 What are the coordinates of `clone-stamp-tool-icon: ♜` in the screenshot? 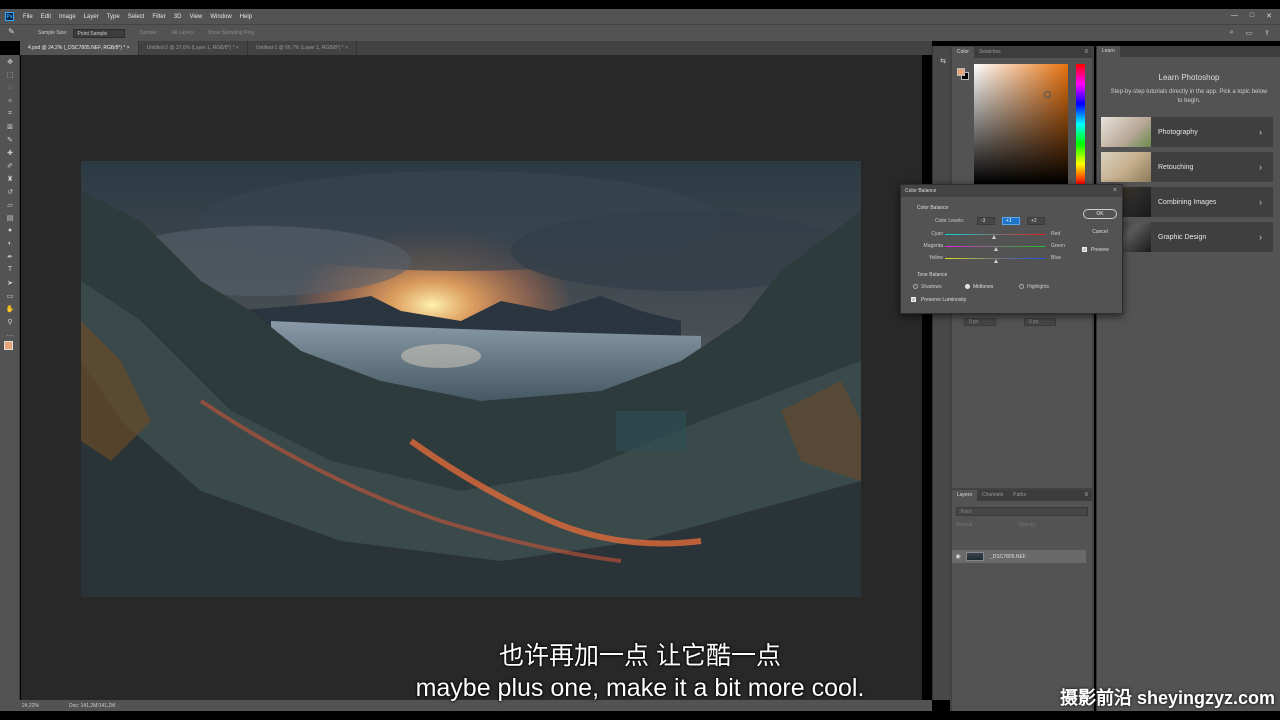 It's located at (10, 178).